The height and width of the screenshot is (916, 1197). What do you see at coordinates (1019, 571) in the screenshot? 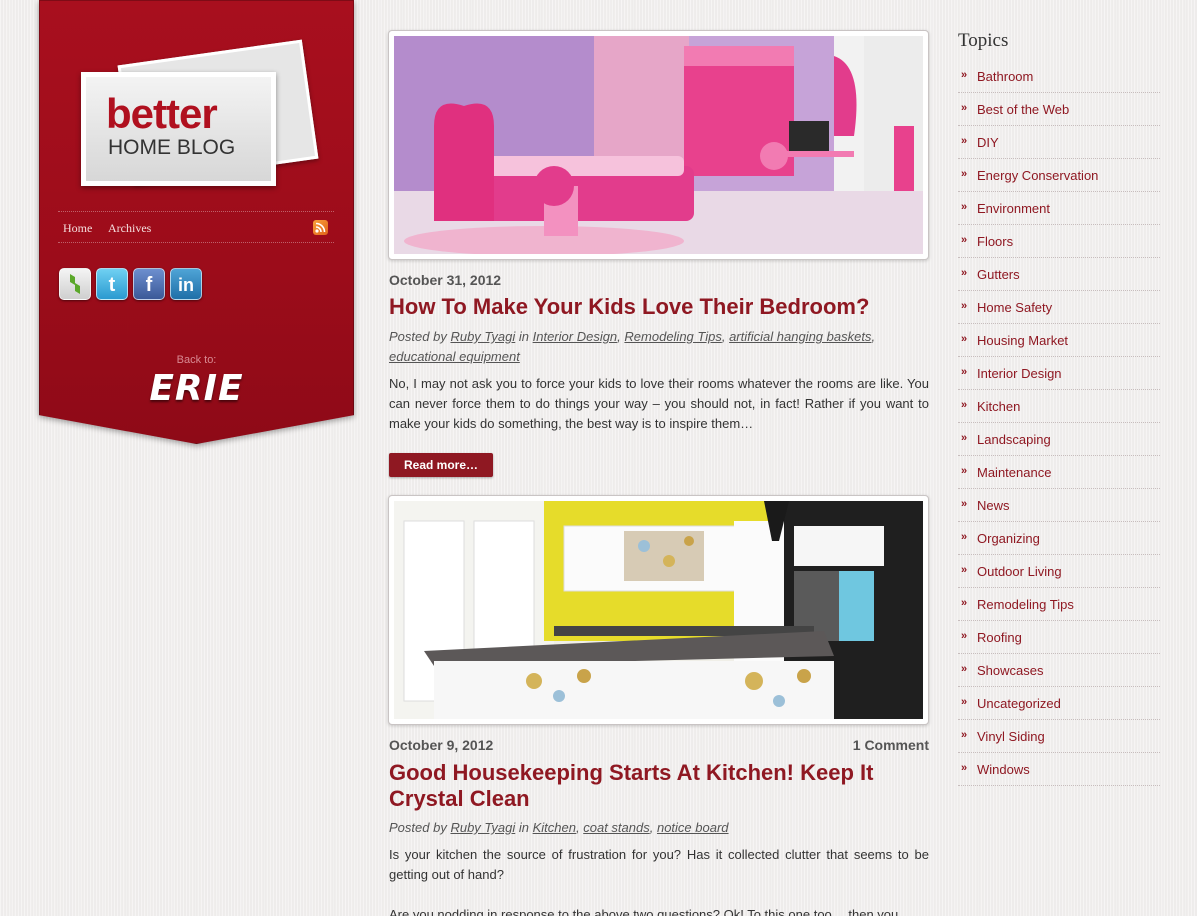
I see `topic-link: Outdoor Living` at bounding box center [1019, 571].